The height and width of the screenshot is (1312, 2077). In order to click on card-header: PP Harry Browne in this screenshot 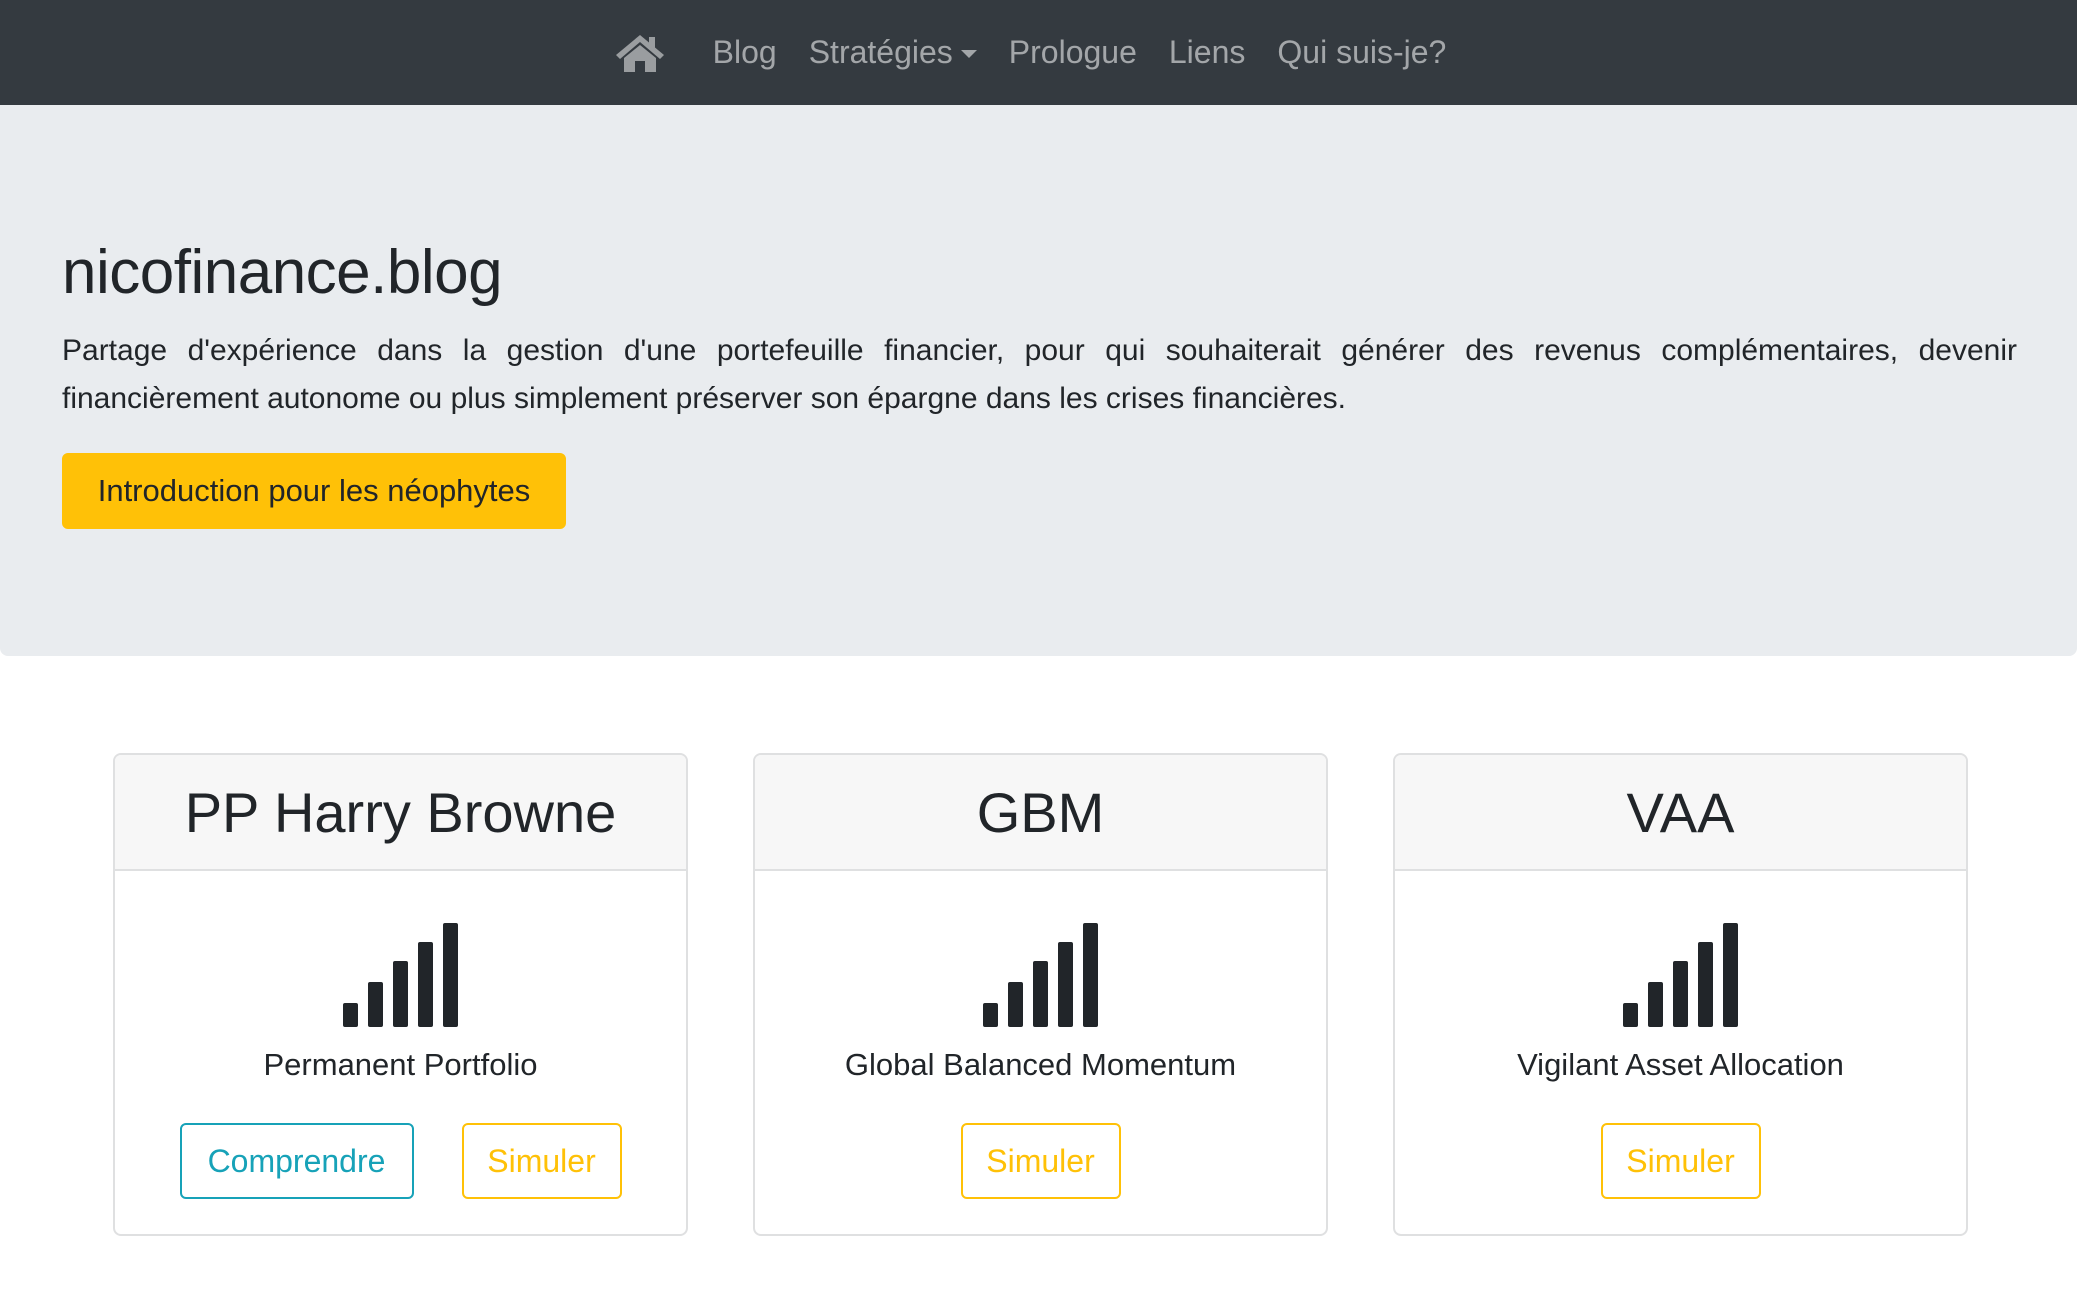, I will do `click(400, 813)`.